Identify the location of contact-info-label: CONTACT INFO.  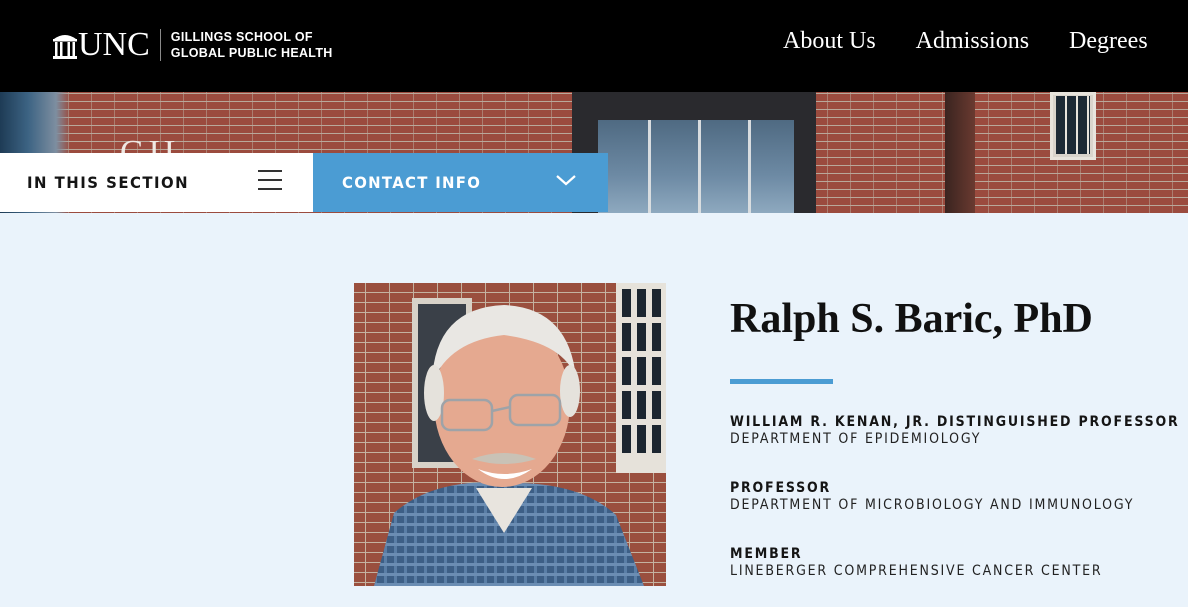
(412, 182).